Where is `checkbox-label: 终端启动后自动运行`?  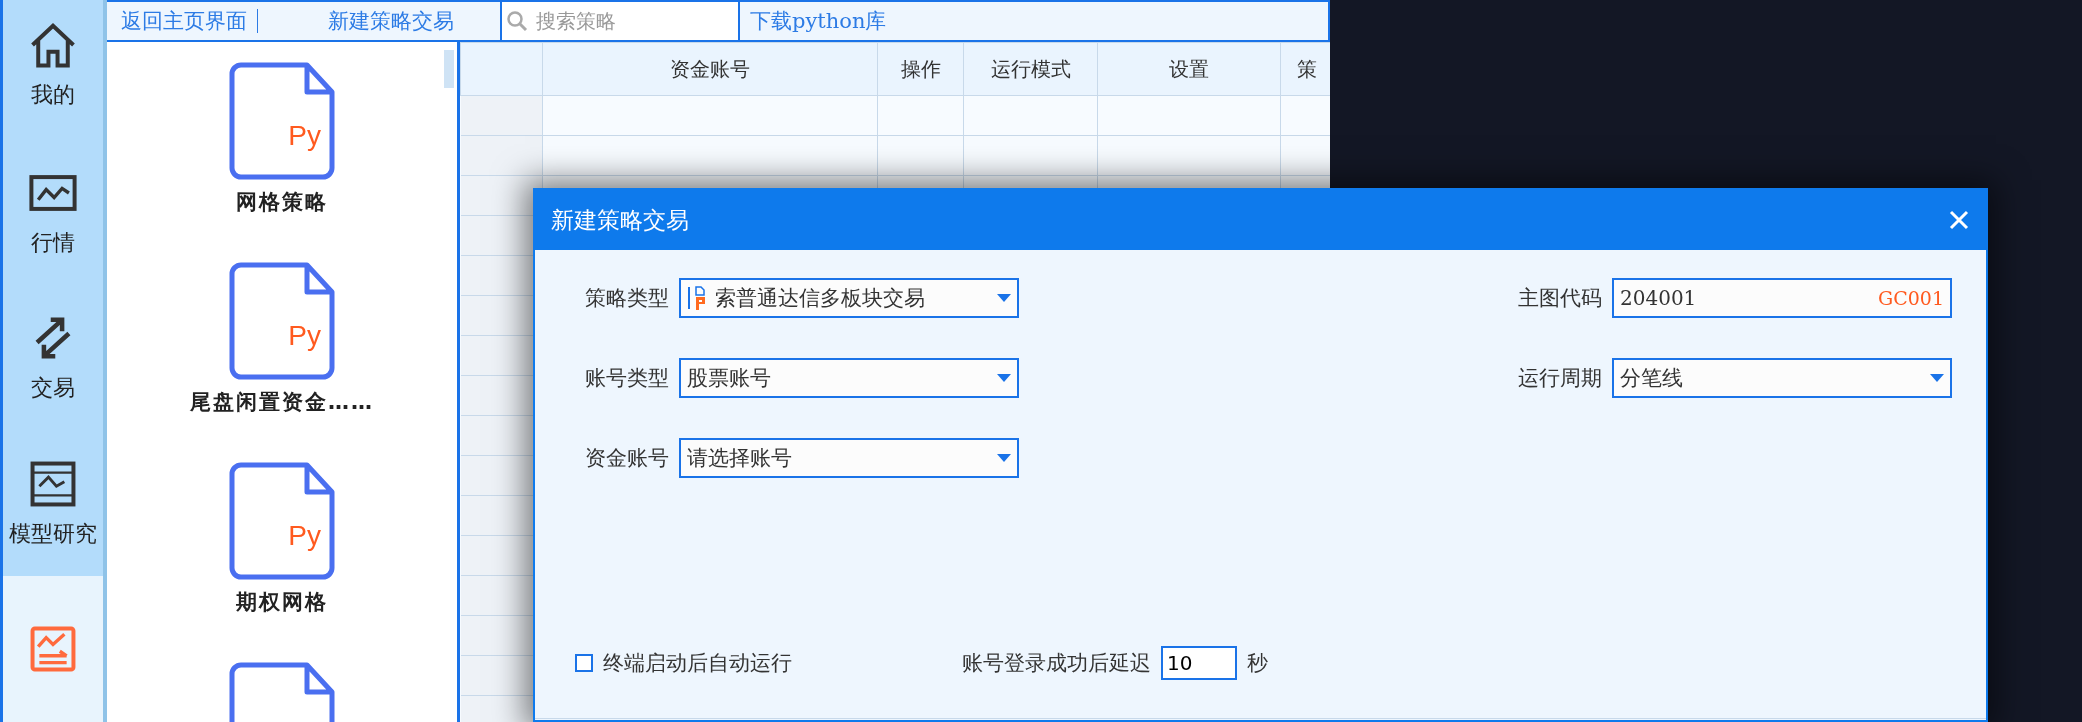
checkbox-label: 终端启动后自动运行 is located at coordinates (697, 663).